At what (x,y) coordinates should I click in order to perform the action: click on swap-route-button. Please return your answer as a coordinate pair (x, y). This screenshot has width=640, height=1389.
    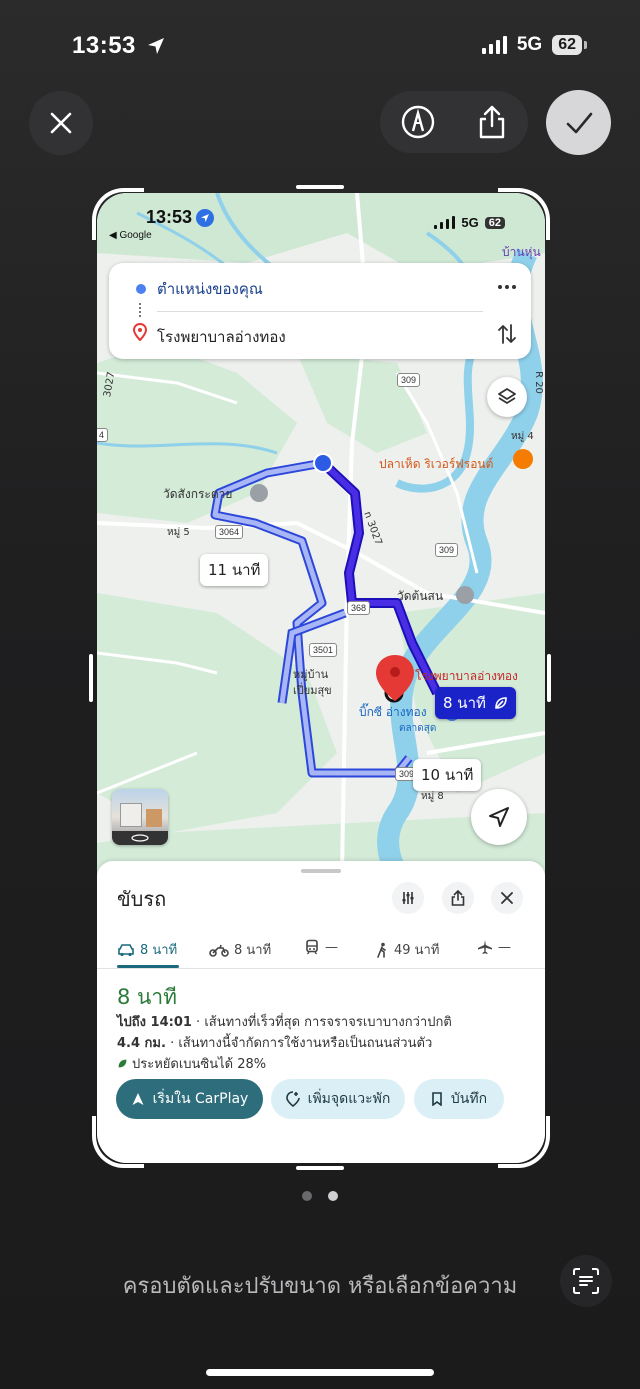
    Looking at the image, I should click on (507, 336).